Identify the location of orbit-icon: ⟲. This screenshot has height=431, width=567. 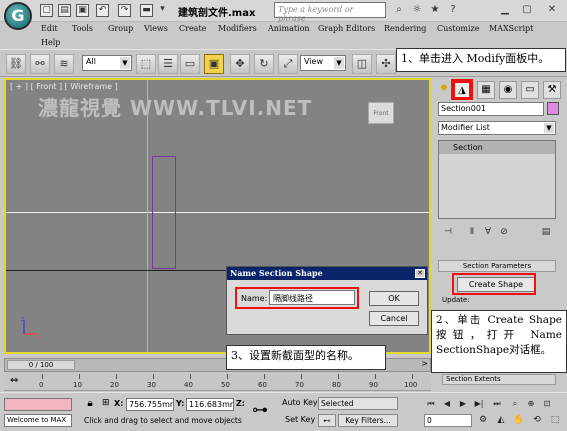
(537, 420).